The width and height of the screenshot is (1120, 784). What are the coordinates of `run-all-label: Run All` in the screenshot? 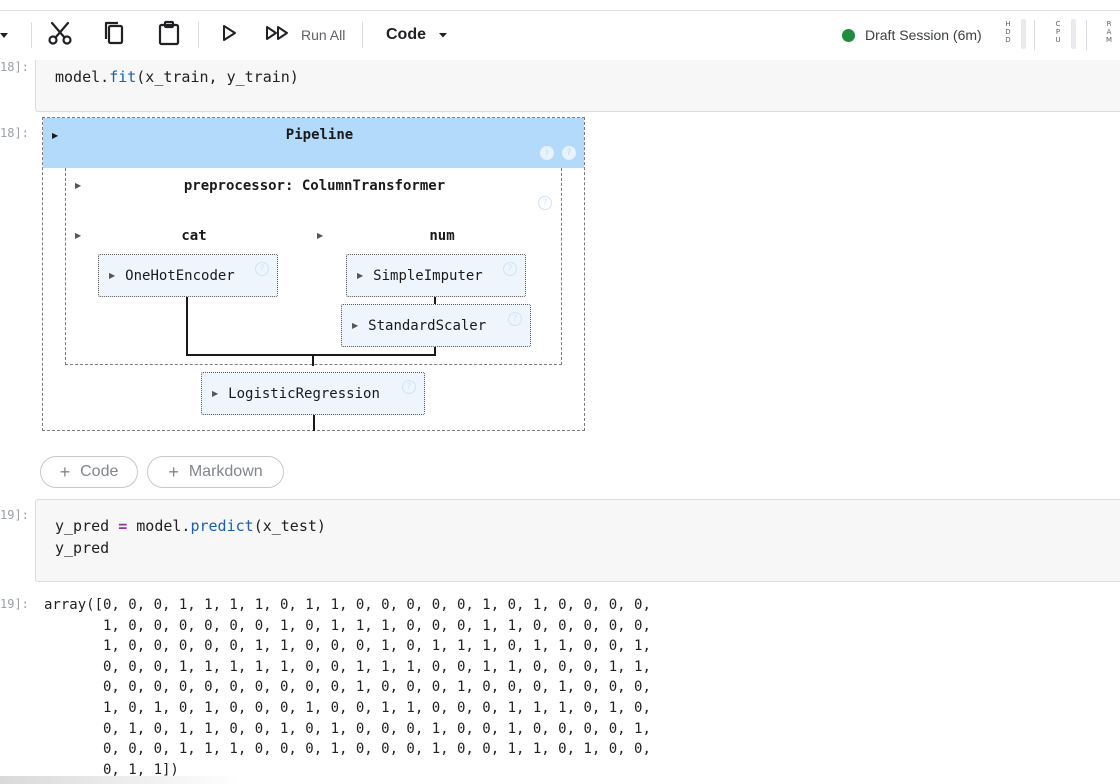 It's located at (323, 35).